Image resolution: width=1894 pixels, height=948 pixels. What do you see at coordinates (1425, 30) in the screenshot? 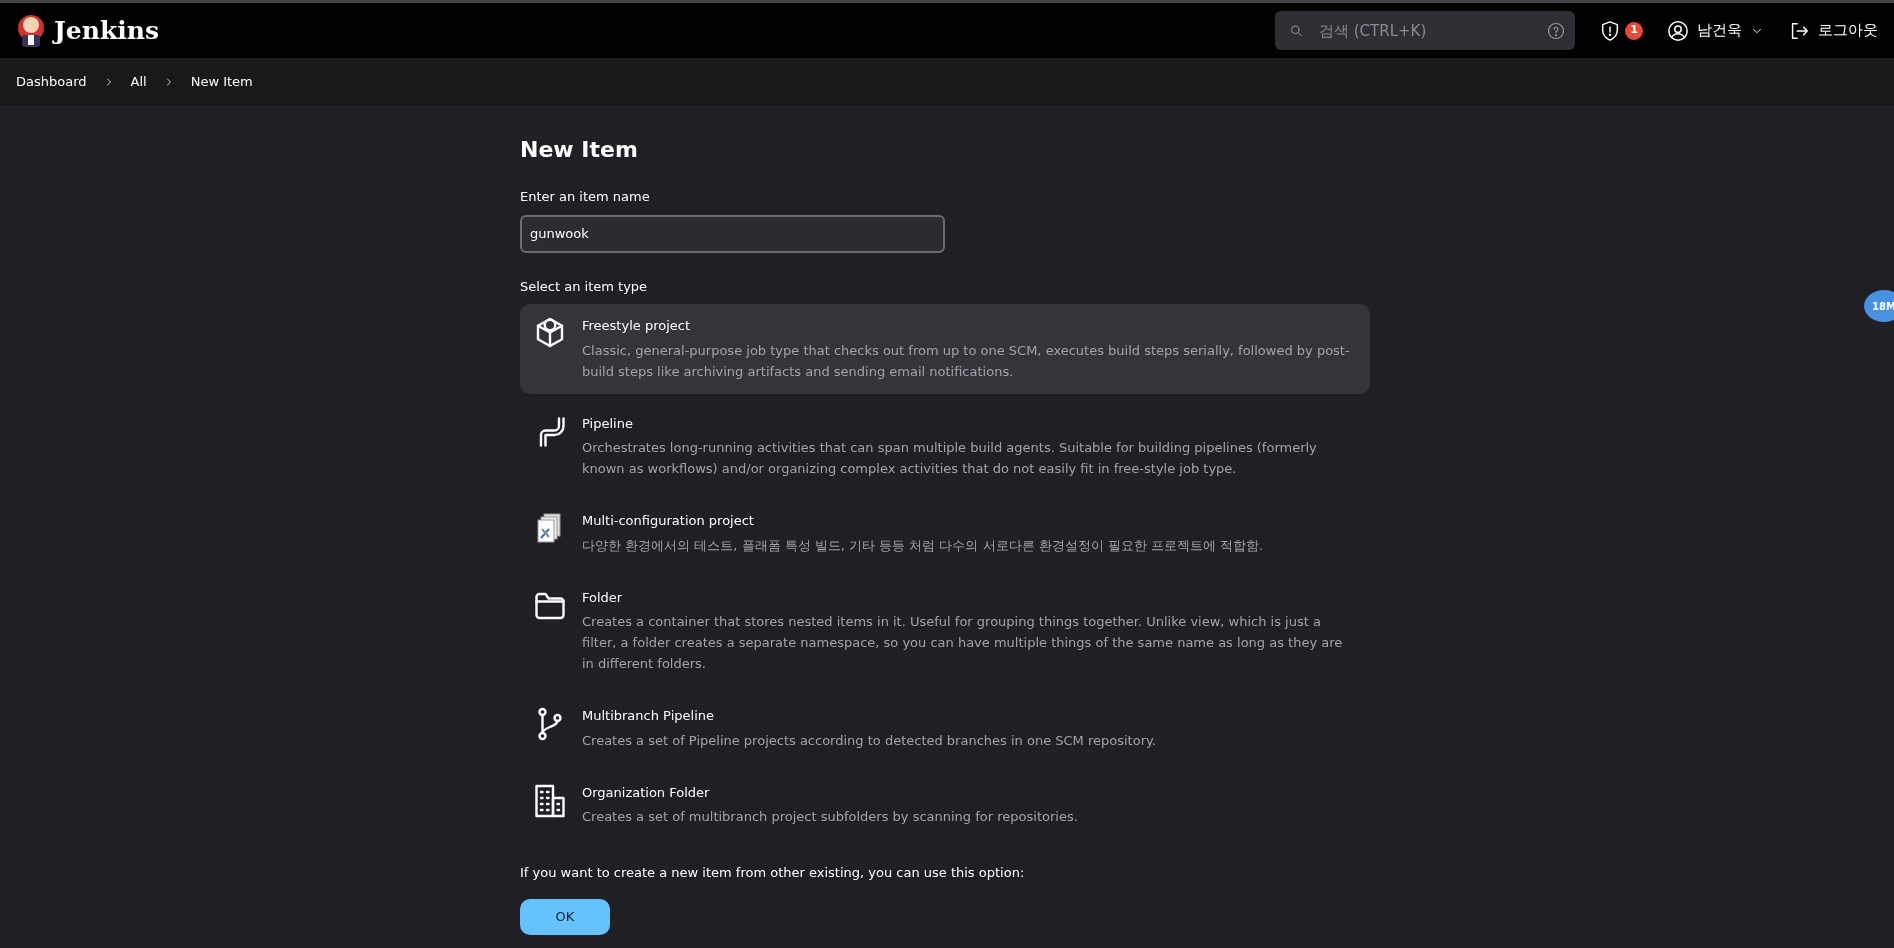
I see `search-field: 검색 (CTRL+K)` at bounding box center [1425, 30].